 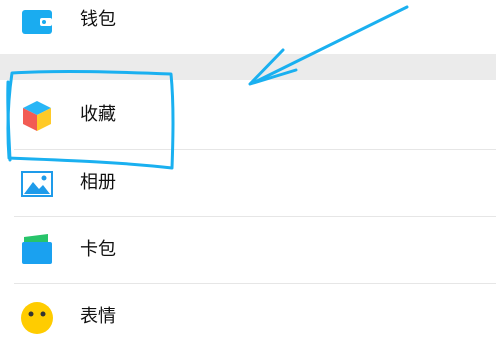 What do you see at coordinates (98, 316) in the screenshot?
I see `menu-item-label: 表情` at bounding box center [98, 316].